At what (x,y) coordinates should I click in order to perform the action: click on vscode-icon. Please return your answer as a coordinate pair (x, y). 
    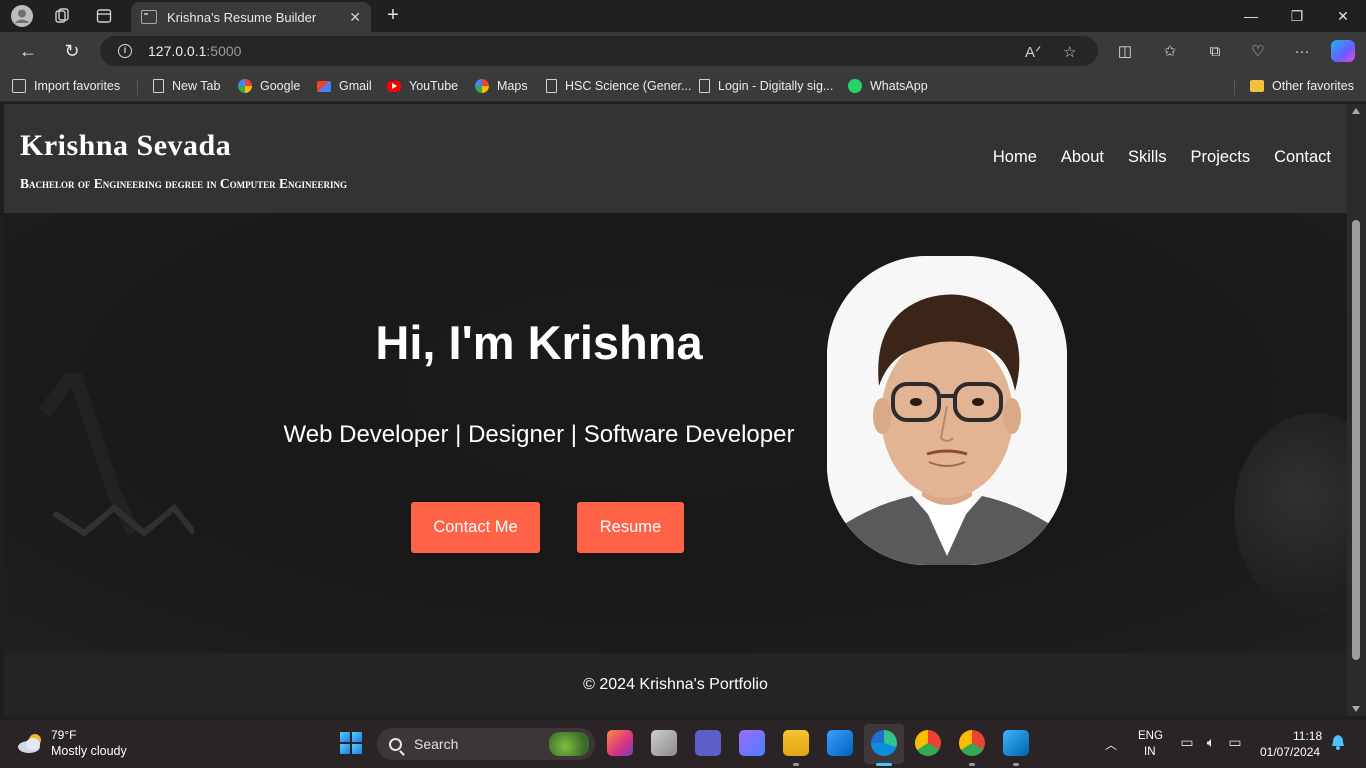
    Looking at the image, I should click on (1016, 743).